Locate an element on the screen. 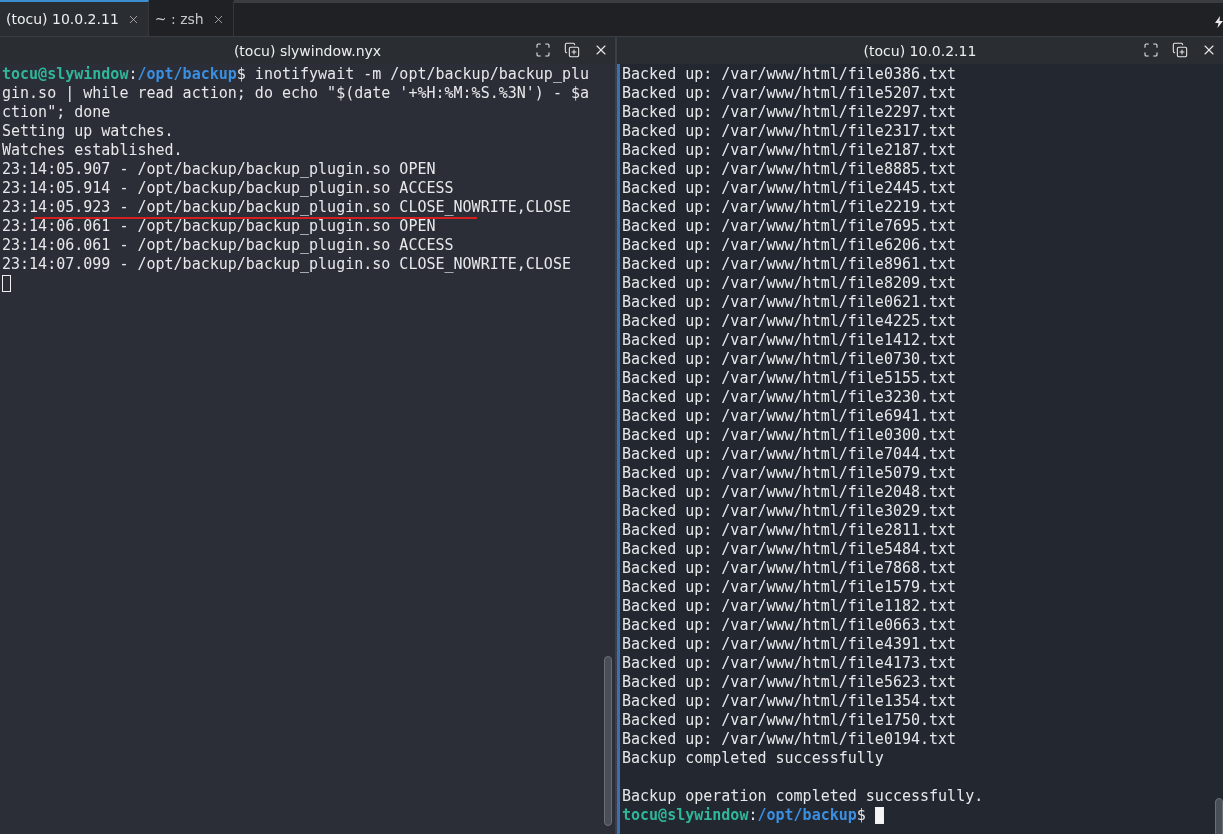 The image size is (1223, 834). terminal-line: Setting up watches. is located at coordinates (88, 131).